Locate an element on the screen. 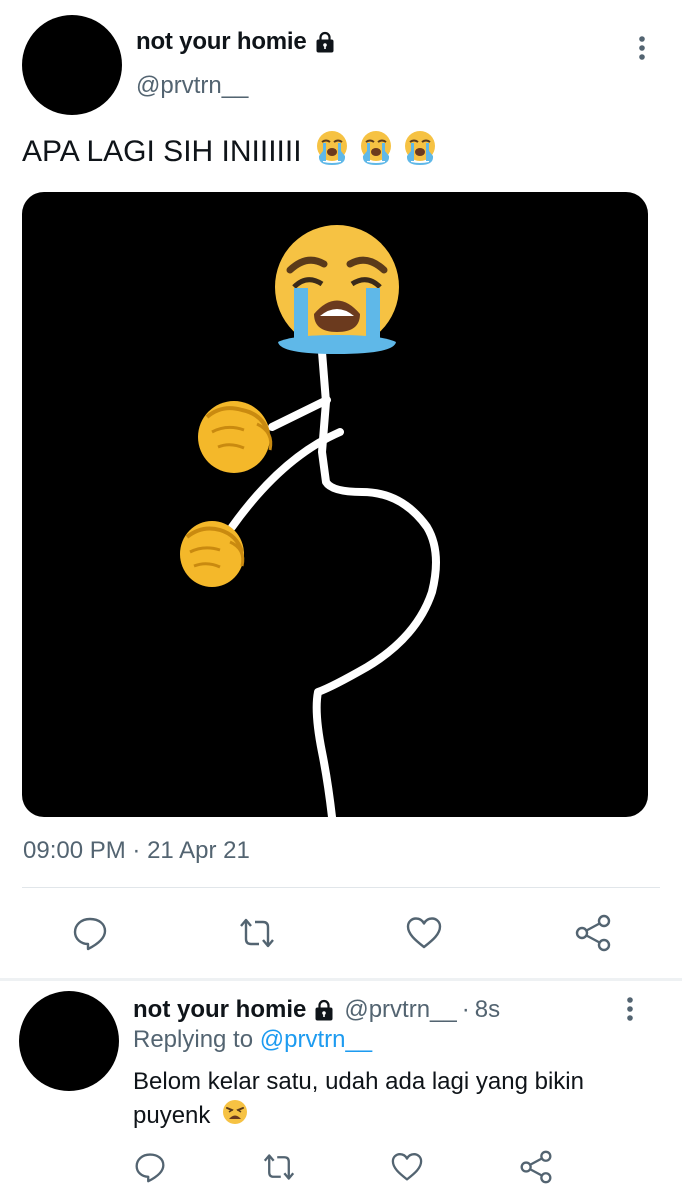 Image resolution: width=682 pixels, height=1200 pixels. author-name-line: not your homie is located at coordinates (236, 42).